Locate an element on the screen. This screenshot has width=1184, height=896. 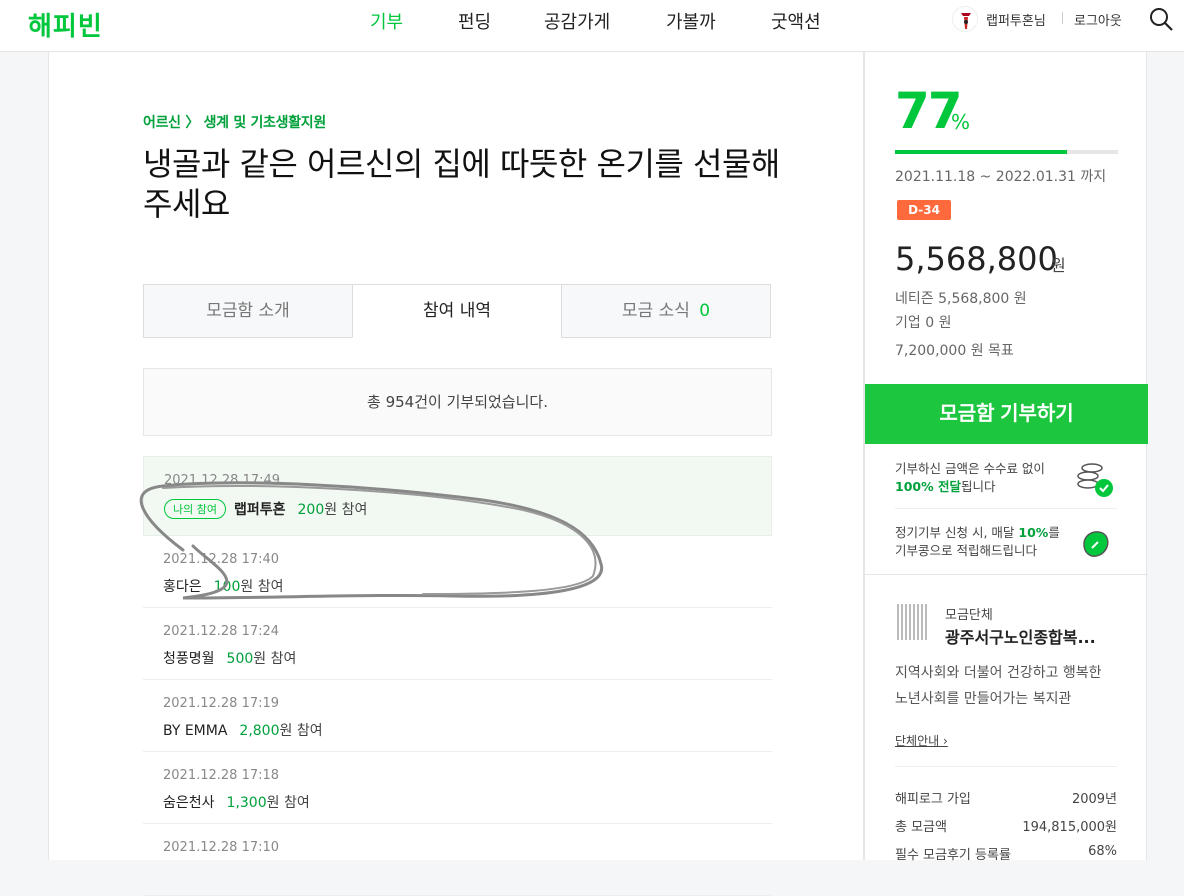
donor-name: 홍다은 is located at coordinates (182, 587).